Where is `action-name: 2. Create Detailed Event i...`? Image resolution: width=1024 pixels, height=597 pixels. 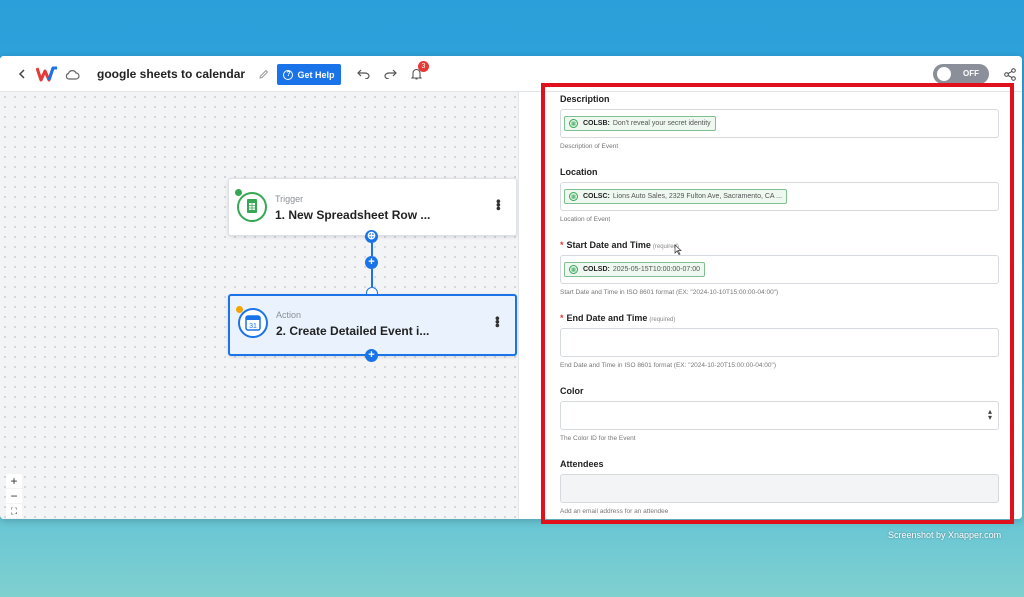
action-name: 2. Create Detailed Event i... is located at coordinates (353, 331).